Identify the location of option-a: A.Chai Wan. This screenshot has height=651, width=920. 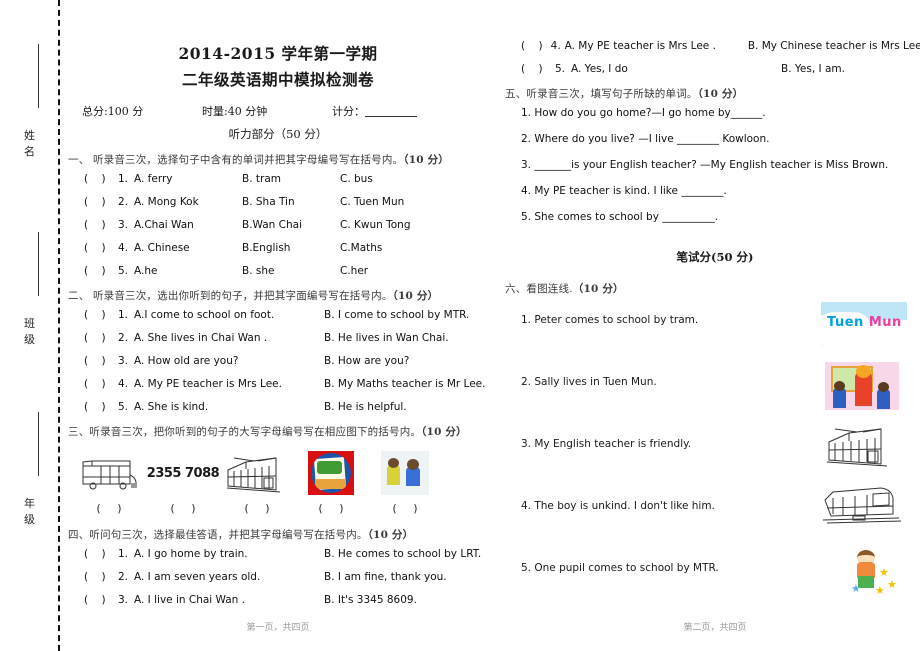
(188, 225).